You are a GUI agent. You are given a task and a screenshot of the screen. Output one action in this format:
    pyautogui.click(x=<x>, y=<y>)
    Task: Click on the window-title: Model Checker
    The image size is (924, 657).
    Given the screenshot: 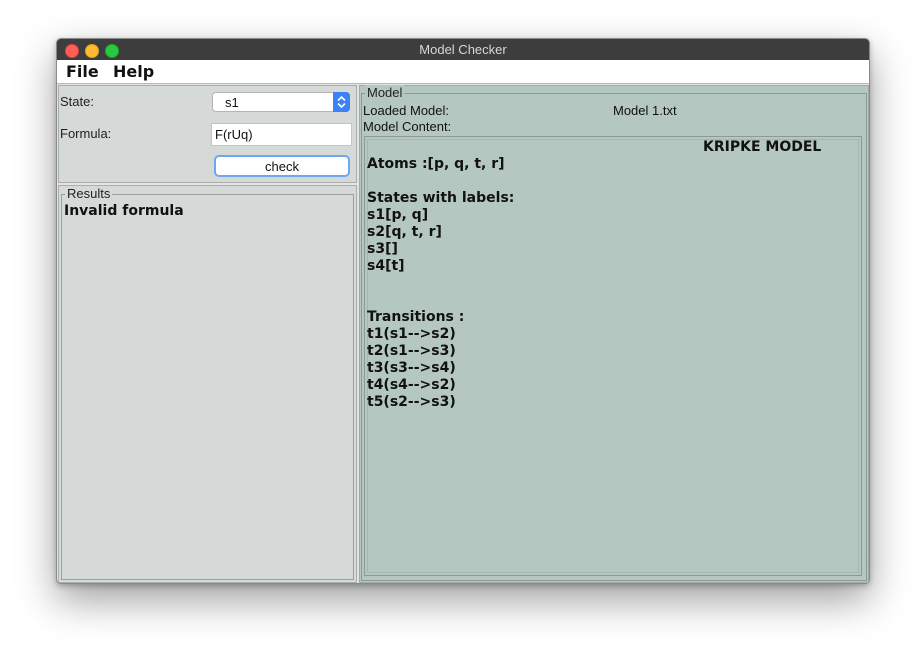 What is the action you would take?
    pyautogui.click(x=463, y=49)
    